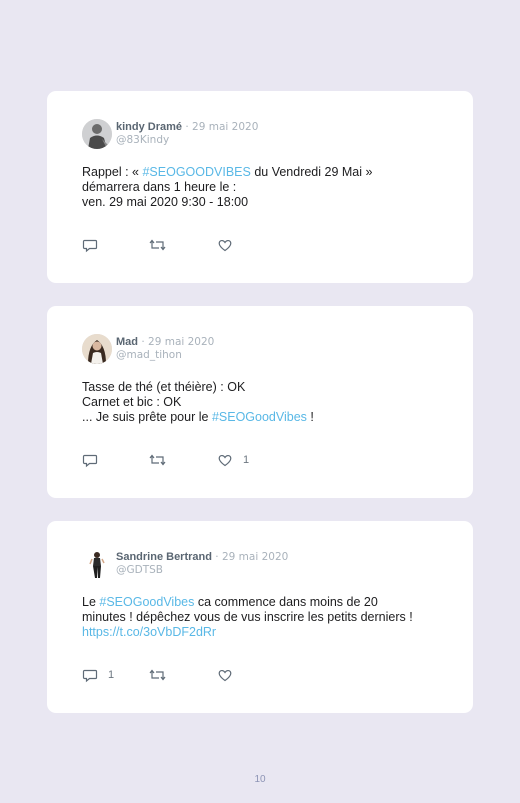  I want to click on author-line: Sandrine Bertrand · 29 mai 2020, so click(202, 557).